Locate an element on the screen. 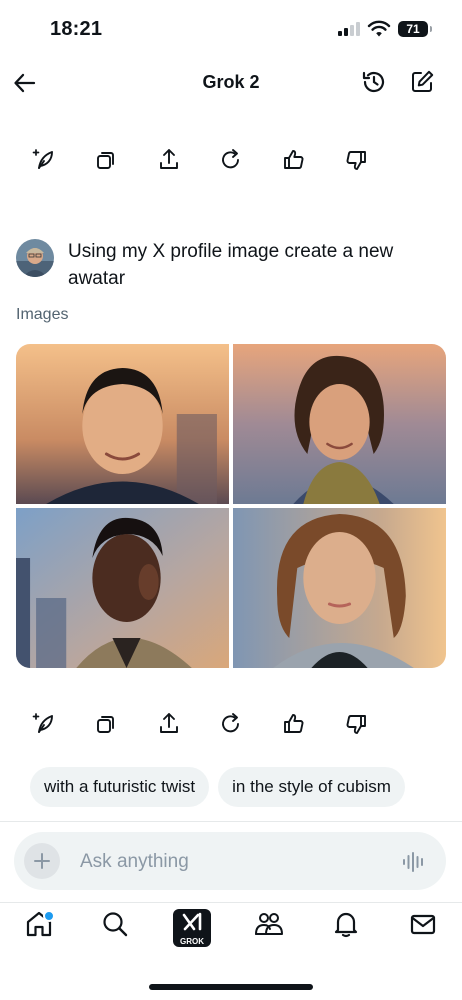  plus-icon is located at coordinates (42, 861).